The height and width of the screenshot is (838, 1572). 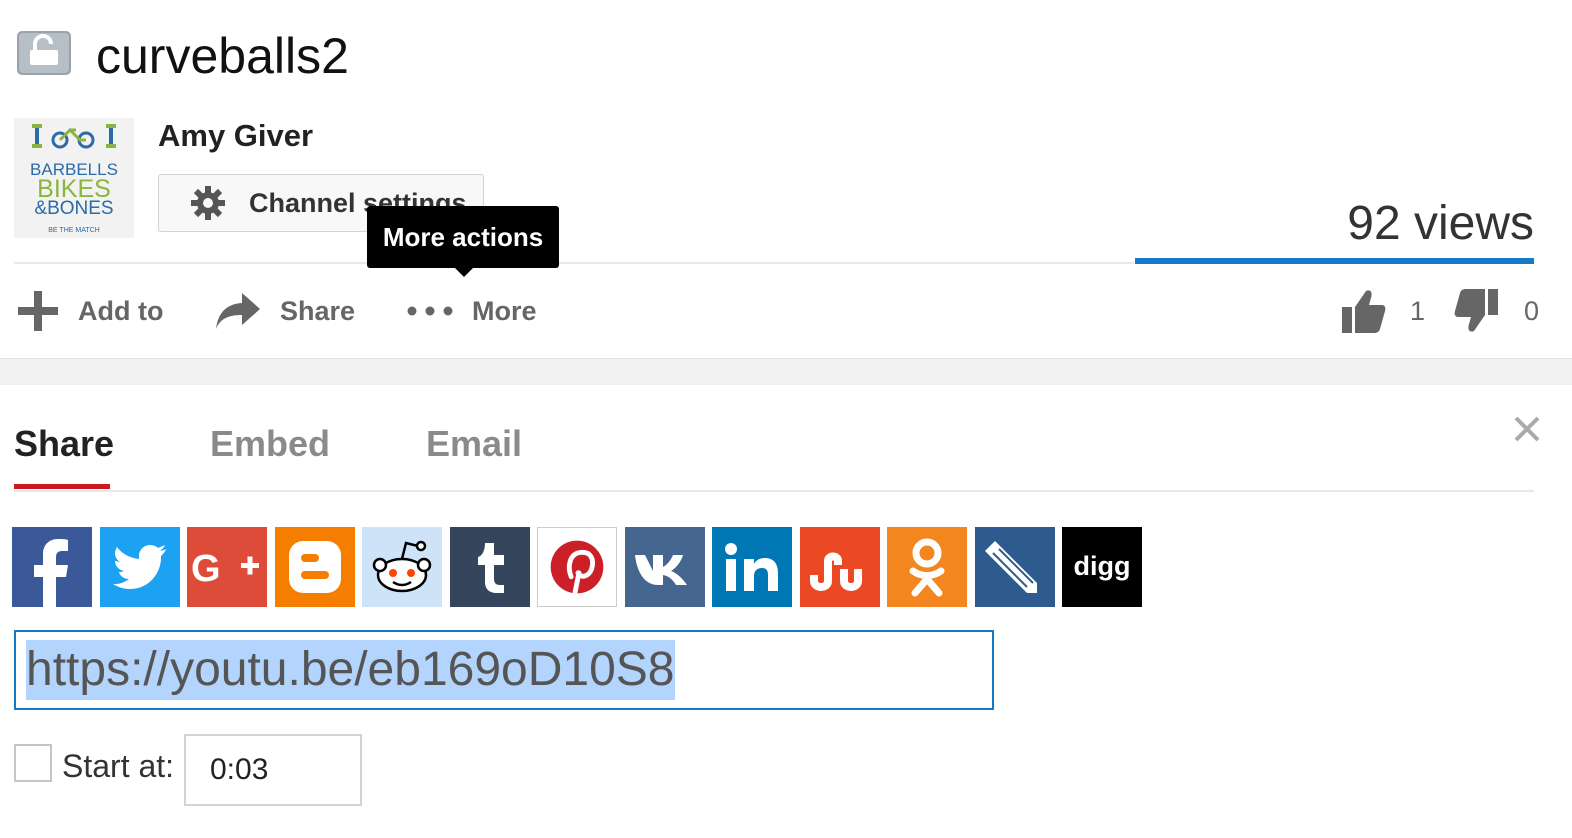 I want to click on more-dots-icon, so click(x=430, y=311).